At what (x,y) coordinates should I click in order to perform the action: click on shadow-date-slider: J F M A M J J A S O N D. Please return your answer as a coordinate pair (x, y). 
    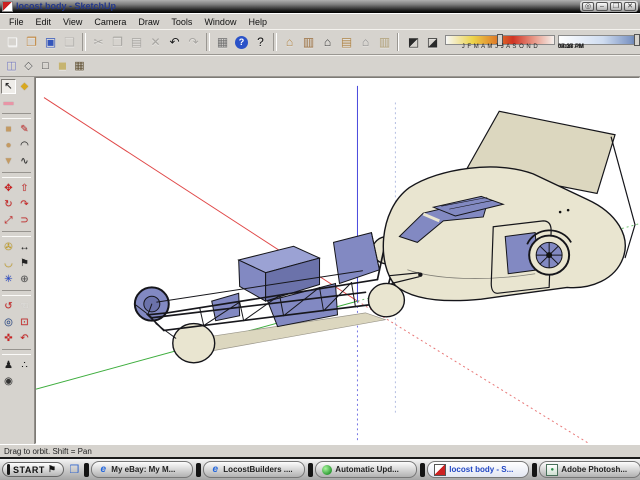
    Looking at the image, I should click on (500, 42).